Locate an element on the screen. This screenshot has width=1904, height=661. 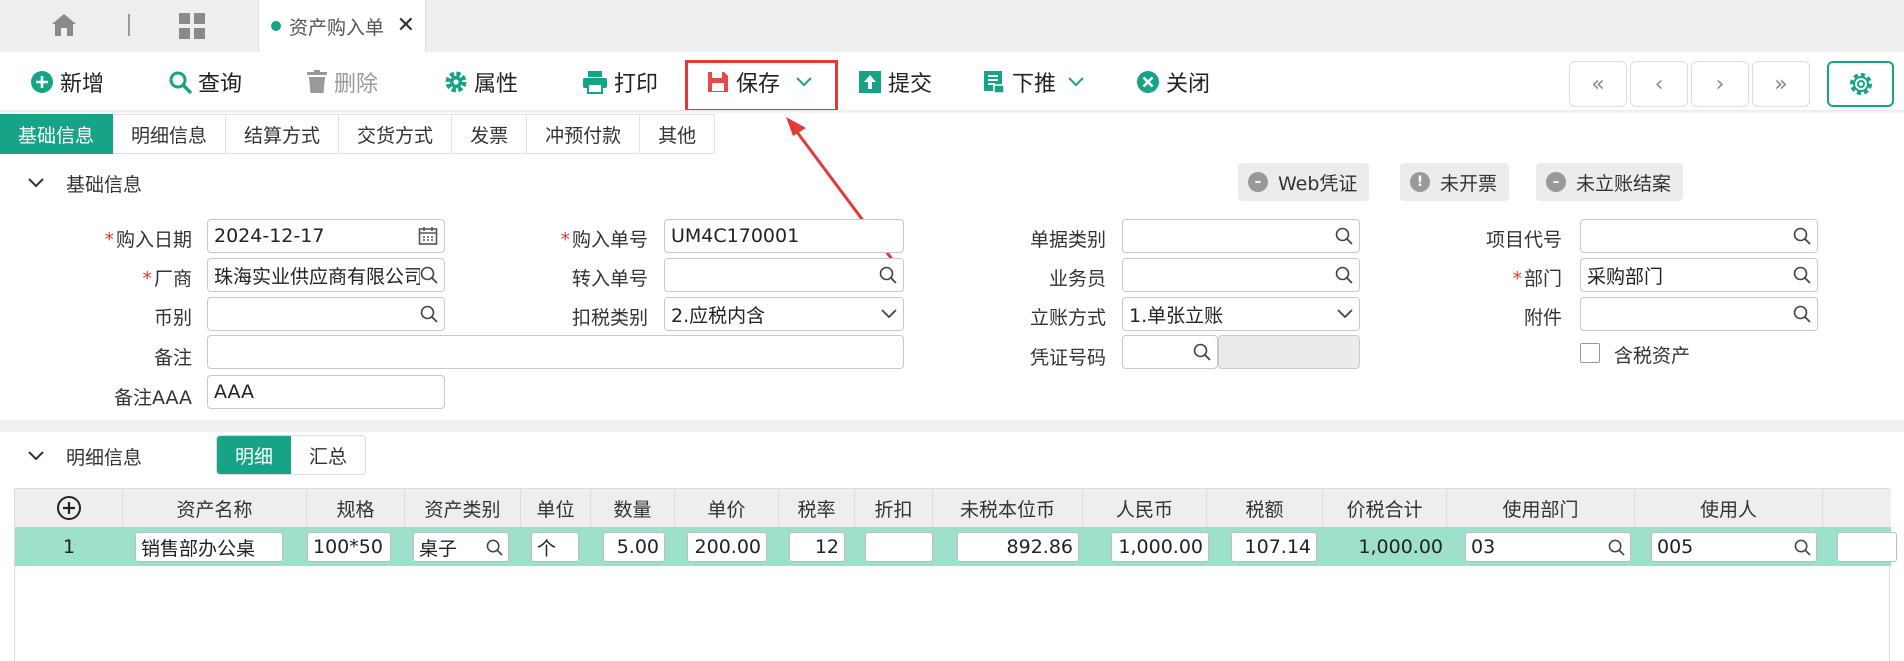
col-discount: 折扣 is located at coordinates (894, 508).